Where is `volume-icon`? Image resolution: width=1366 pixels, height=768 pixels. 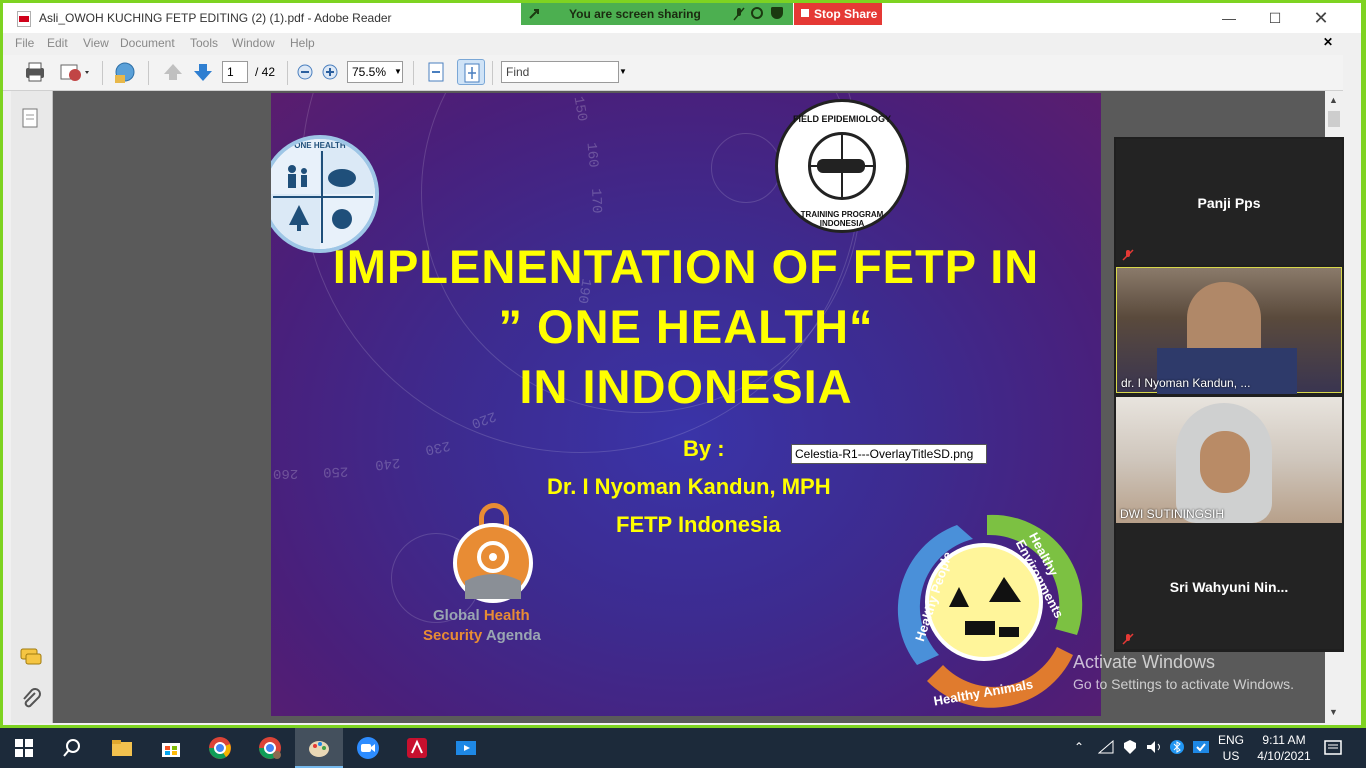
volume-icon is located at coordinates (1155, 747).